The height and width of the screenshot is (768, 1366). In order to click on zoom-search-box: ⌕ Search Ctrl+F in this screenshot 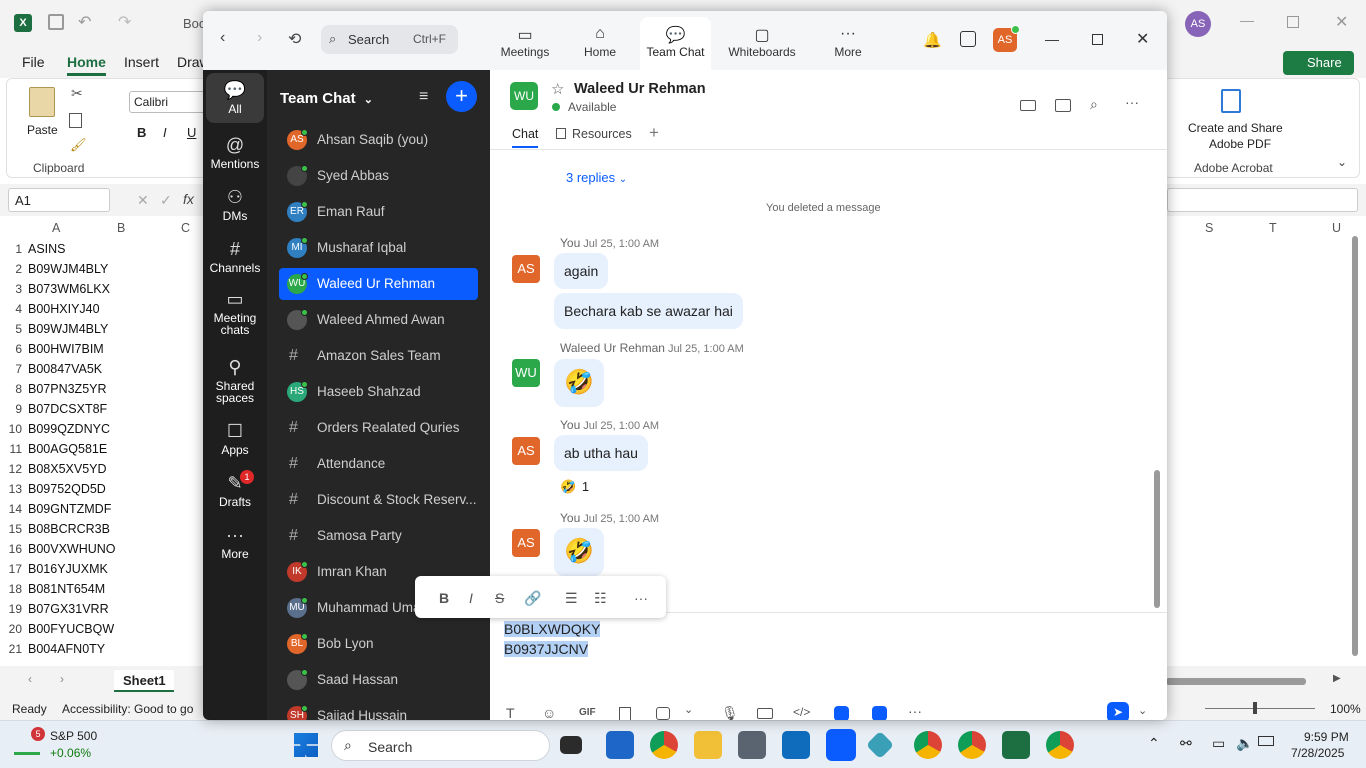, I will do `click(389, 39)`.